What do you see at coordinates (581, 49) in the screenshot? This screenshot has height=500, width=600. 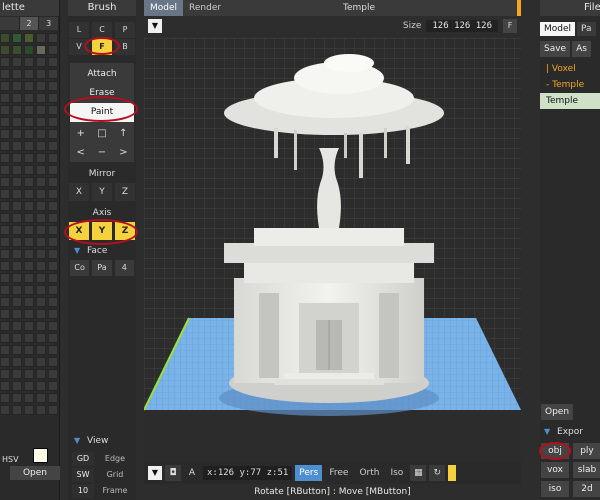 I see `save-as-button: As` at bounding box center [581, 49].